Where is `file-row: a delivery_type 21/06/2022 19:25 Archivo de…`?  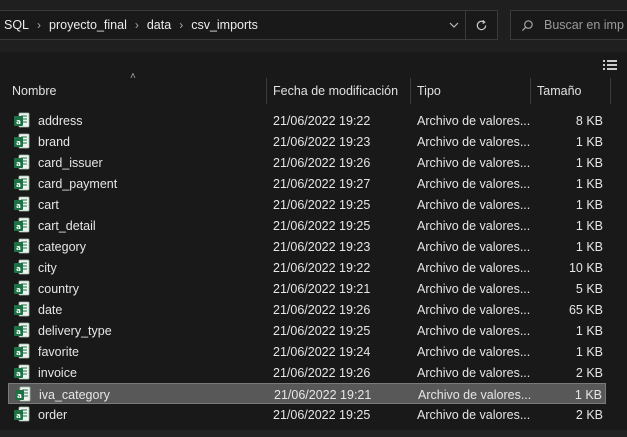
file-row: a delivery_type 21/06/2022 19:25 Archivo de… is located at coordinates (307, 330).